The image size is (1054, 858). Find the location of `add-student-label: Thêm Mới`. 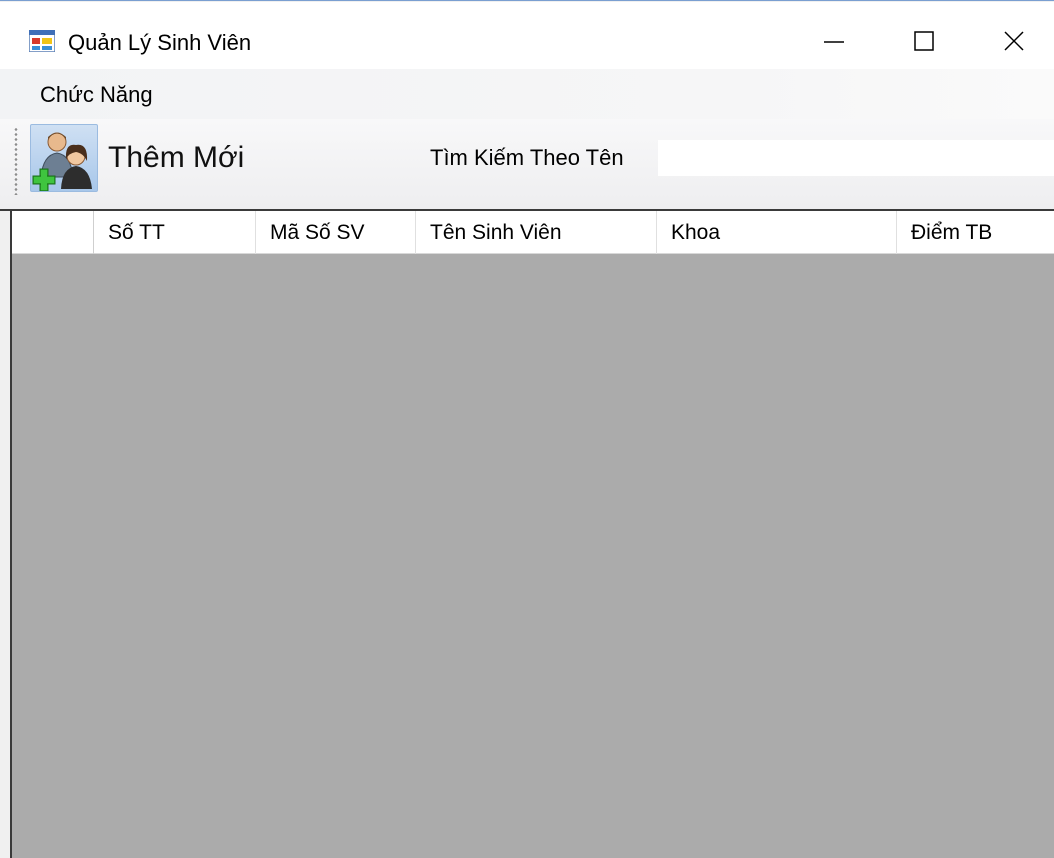

add-student-label: Thêm Mới is located at coordinates (176, 157).